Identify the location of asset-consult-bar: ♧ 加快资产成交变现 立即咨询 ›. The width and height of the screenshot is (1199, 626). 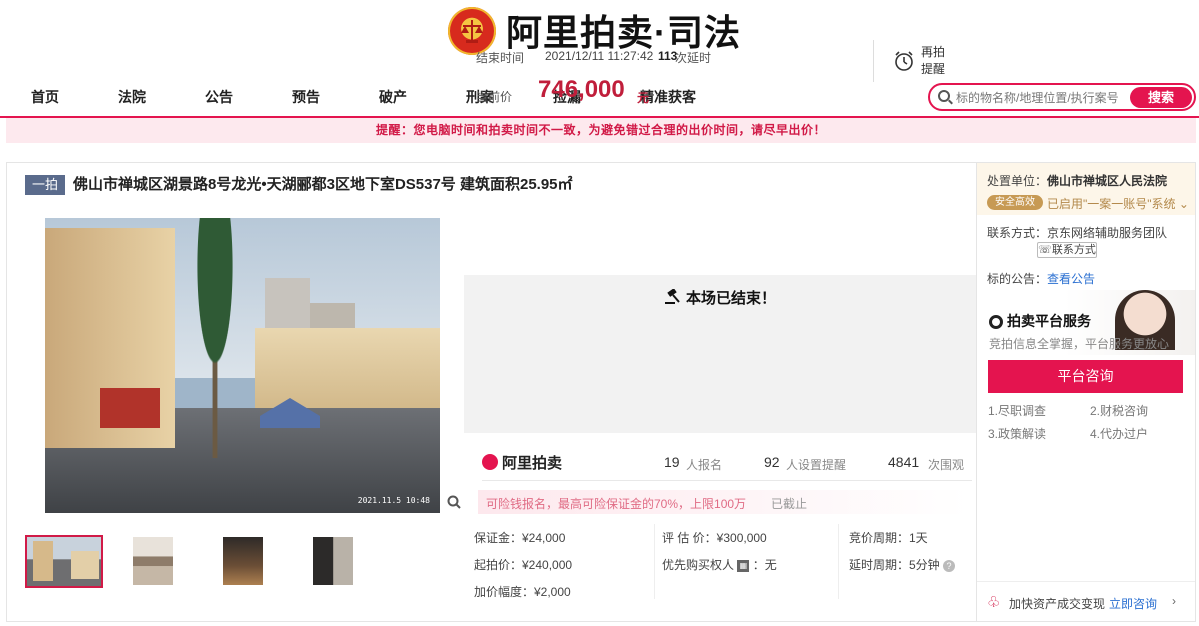
(1086, 601).